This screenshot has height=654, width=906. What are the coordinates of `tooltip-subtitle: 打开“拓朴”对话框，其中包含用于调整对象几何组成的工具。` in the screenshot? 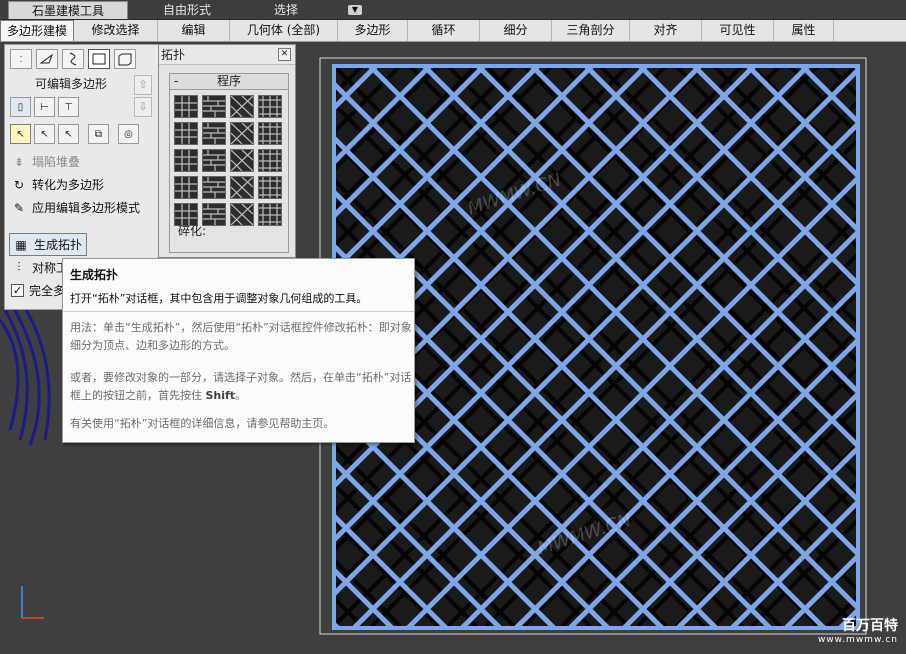 It's located at (219, 298).